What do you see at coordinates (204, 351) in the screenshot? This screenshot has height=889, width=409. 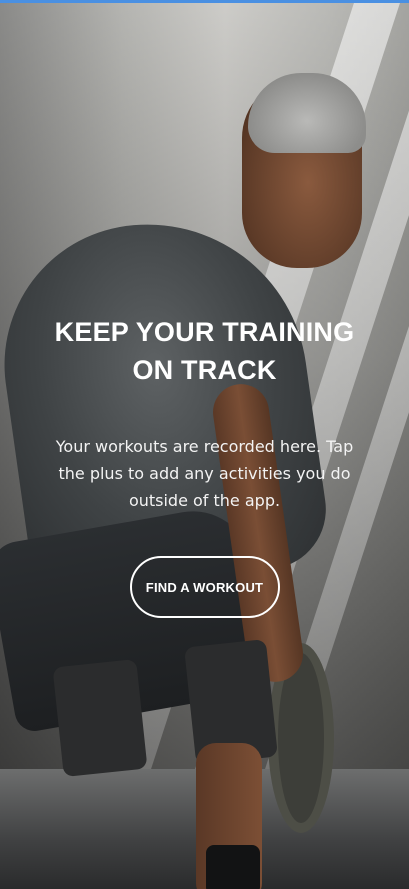 I see `empty-state-headline: KEEP YOUR TRAINING ON TRACK` at bounding box center [204, 351].